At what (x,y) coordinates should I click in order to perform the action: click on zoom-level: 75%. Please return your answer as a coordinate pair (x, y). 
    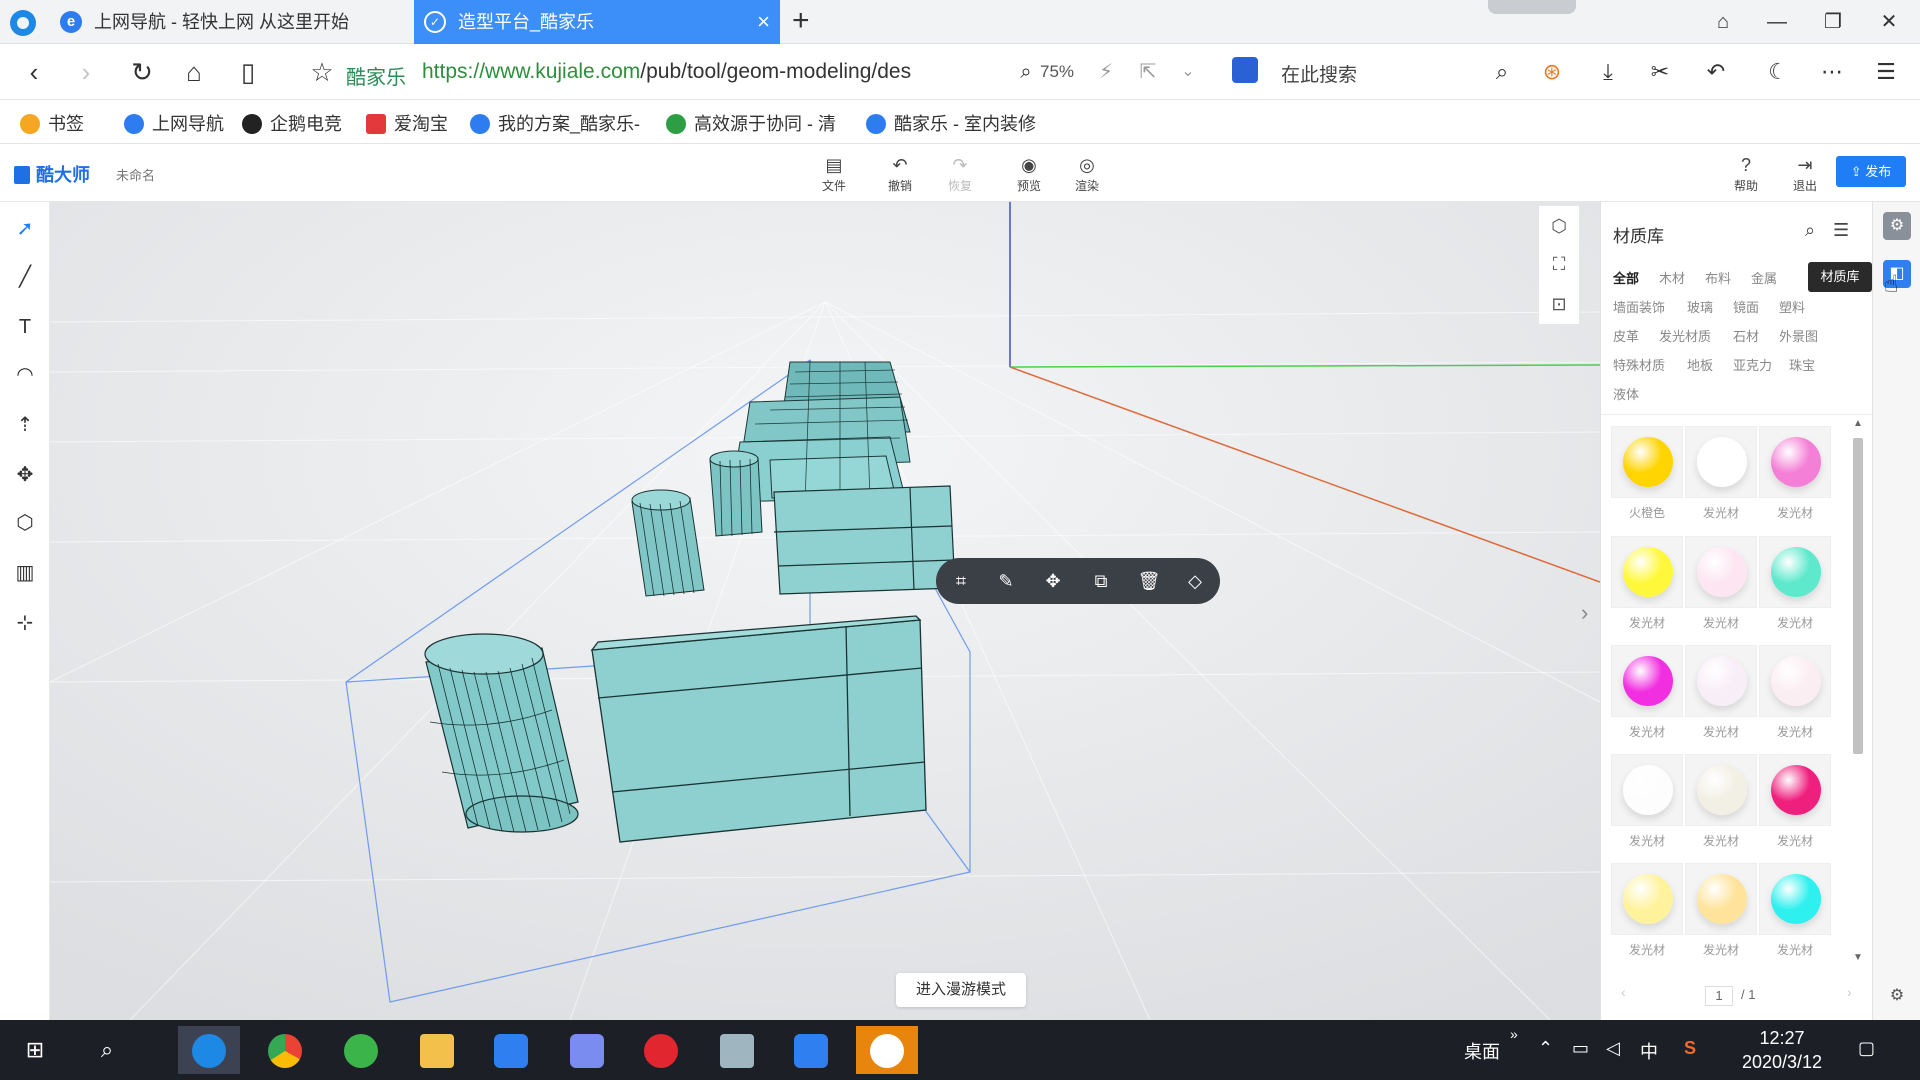
    Looking at the image, I should click on (1057, 72).